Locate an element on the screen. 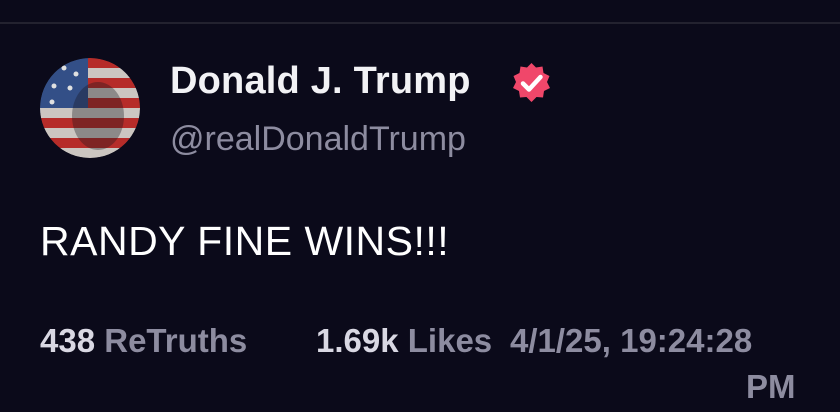  post-text: RANDY FINE WINS!!! is located at coordinates (245, 241).